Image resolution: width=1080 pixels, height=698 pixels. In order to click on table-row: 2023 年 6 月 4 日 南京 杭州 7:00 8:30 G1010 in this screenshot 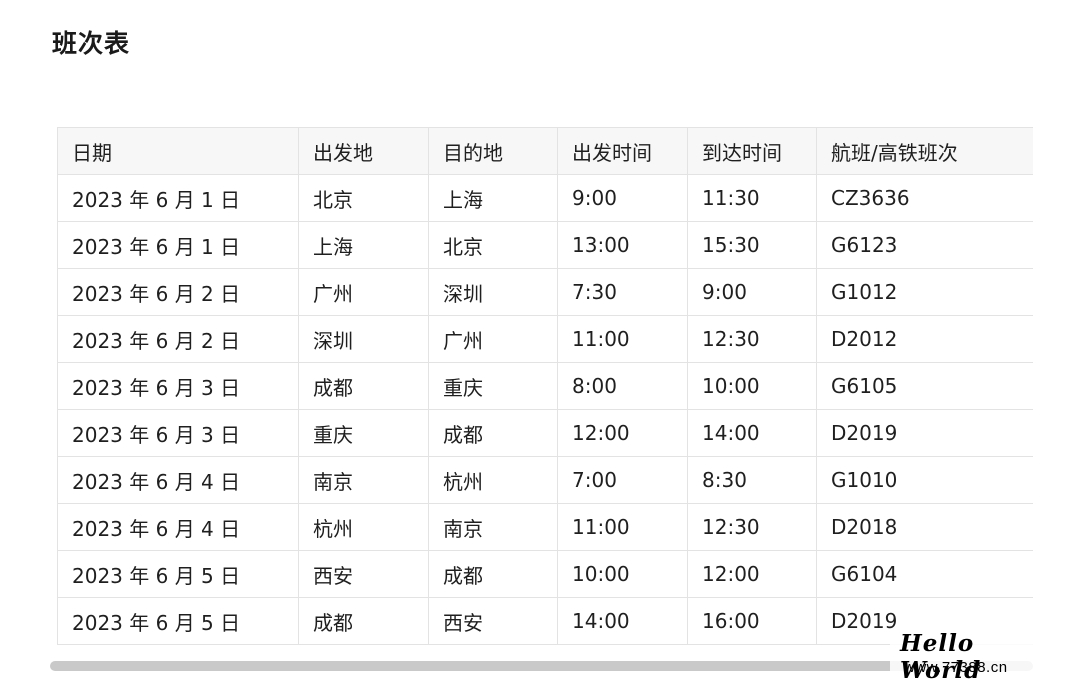, I will do `click(545, 480)`.